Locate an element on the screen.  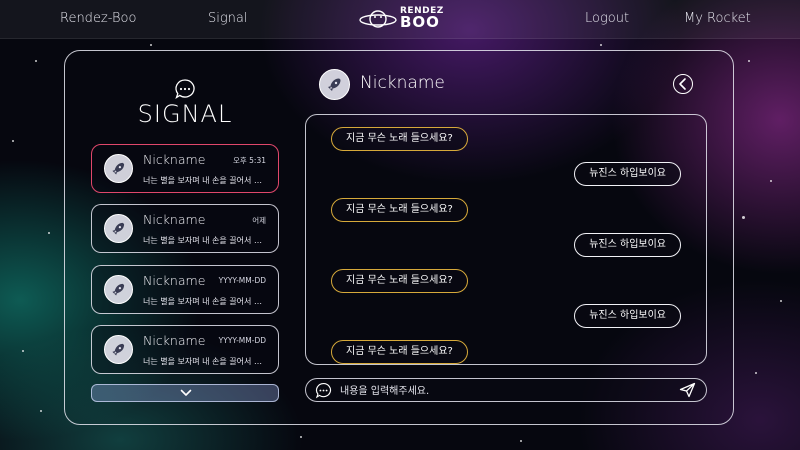
conversation-time: 어제 is located at coordinates (259, 220).